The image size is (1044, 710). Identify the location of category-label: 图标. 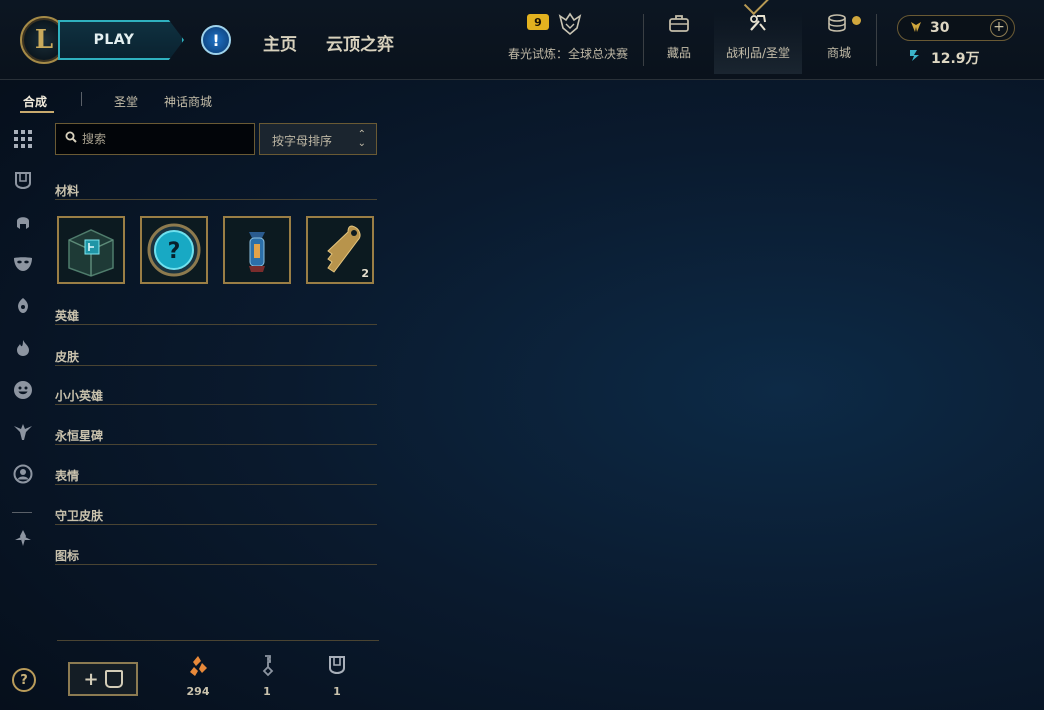
(67, 556).